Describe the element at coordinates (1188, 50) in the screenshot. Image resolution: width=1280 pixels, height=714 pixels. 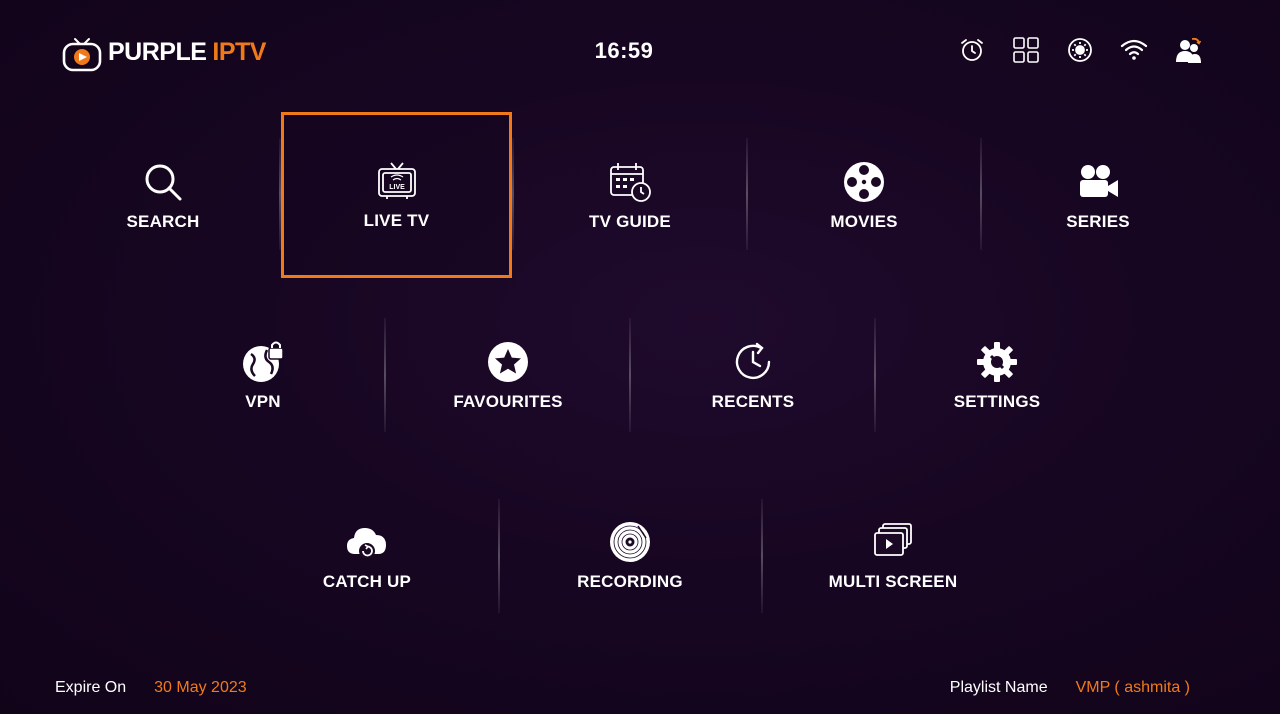
I see `switch-user-icon` at that location.